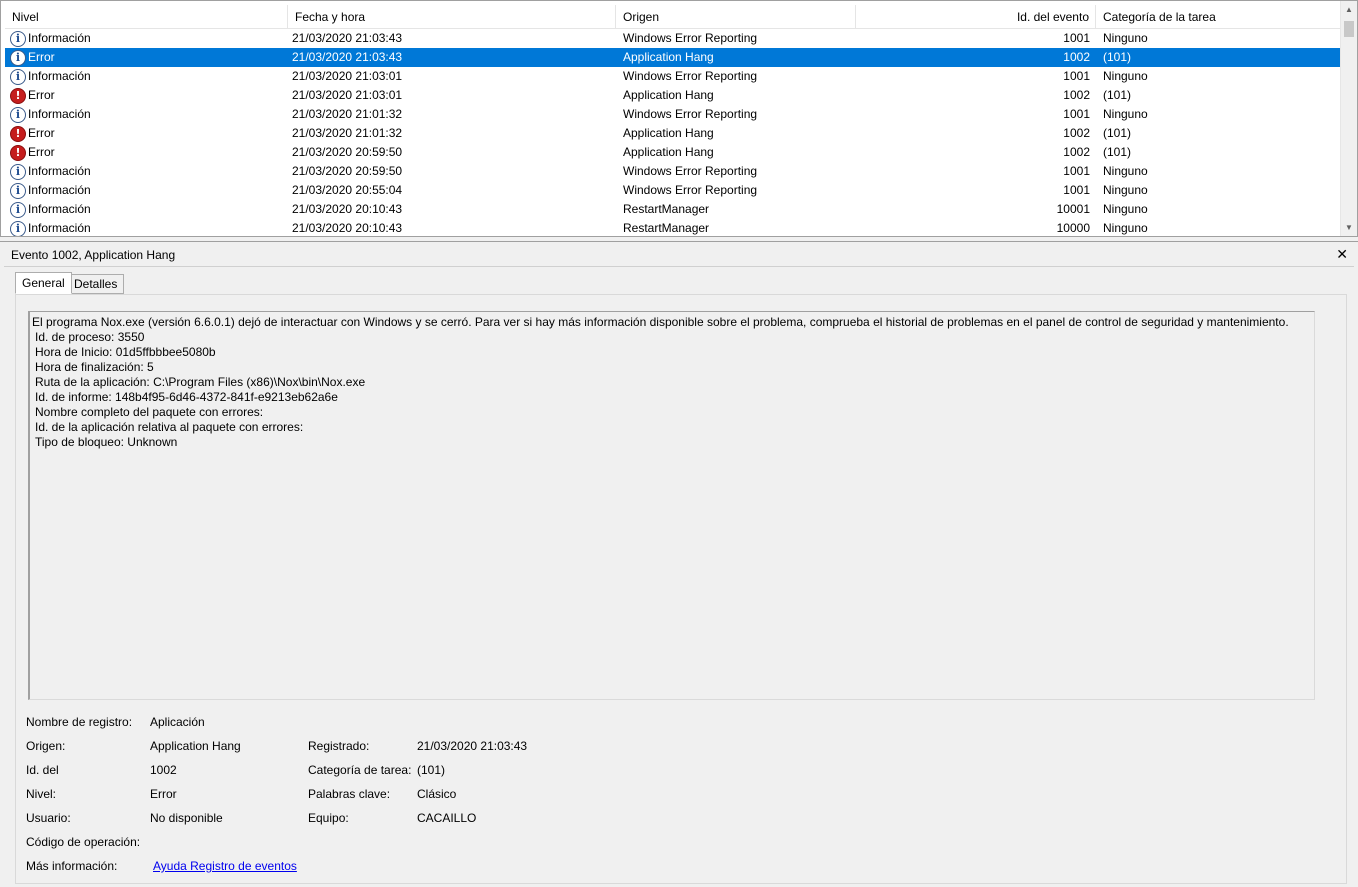  What do you see at coordinates (666, 228) in the screenshot?
I see `row-source: RestartManager` at bounding box center [666, 228].